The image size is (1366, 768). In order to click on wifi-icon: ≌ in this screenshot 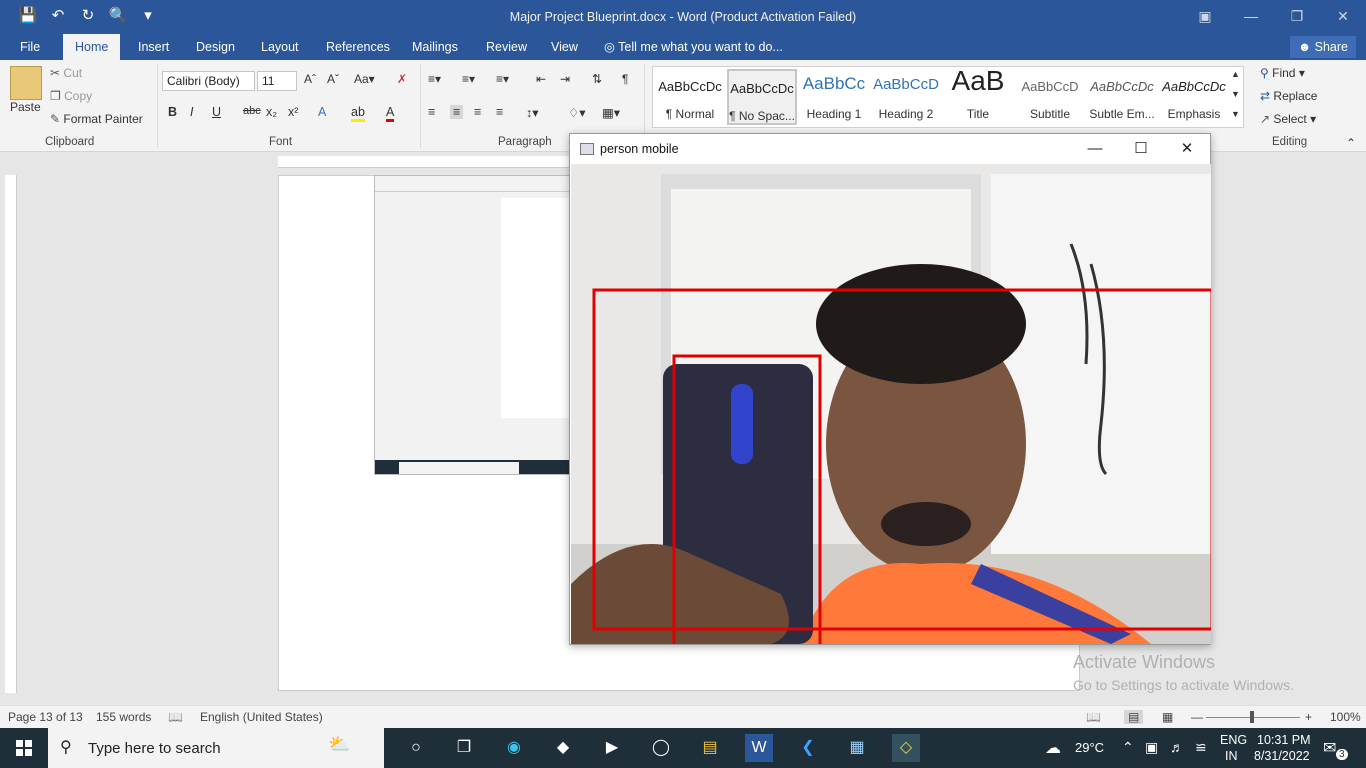, I will do `click(1201, 747)`.